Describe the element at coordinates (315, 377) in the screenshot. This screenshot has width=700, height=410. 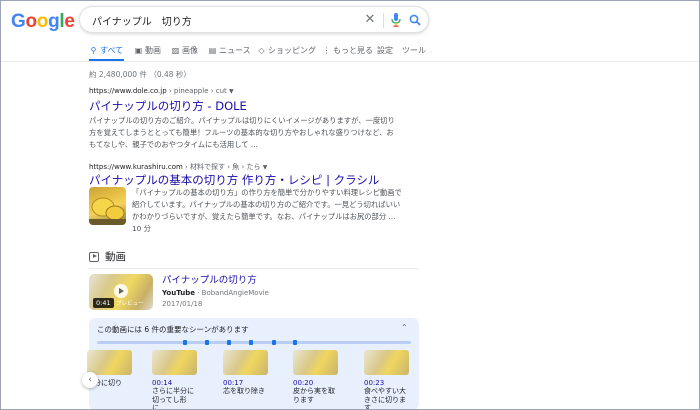
I see `key-moment: 00:20 皮から実を取ります` at that location.